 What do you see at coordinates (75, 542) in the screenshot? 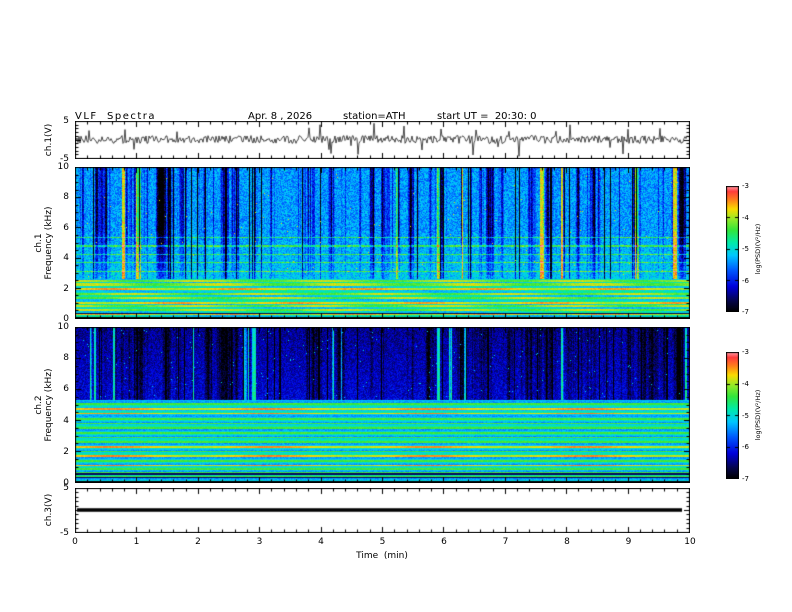
I see `x-tick-label: 0` at bounding box center [75, 542].